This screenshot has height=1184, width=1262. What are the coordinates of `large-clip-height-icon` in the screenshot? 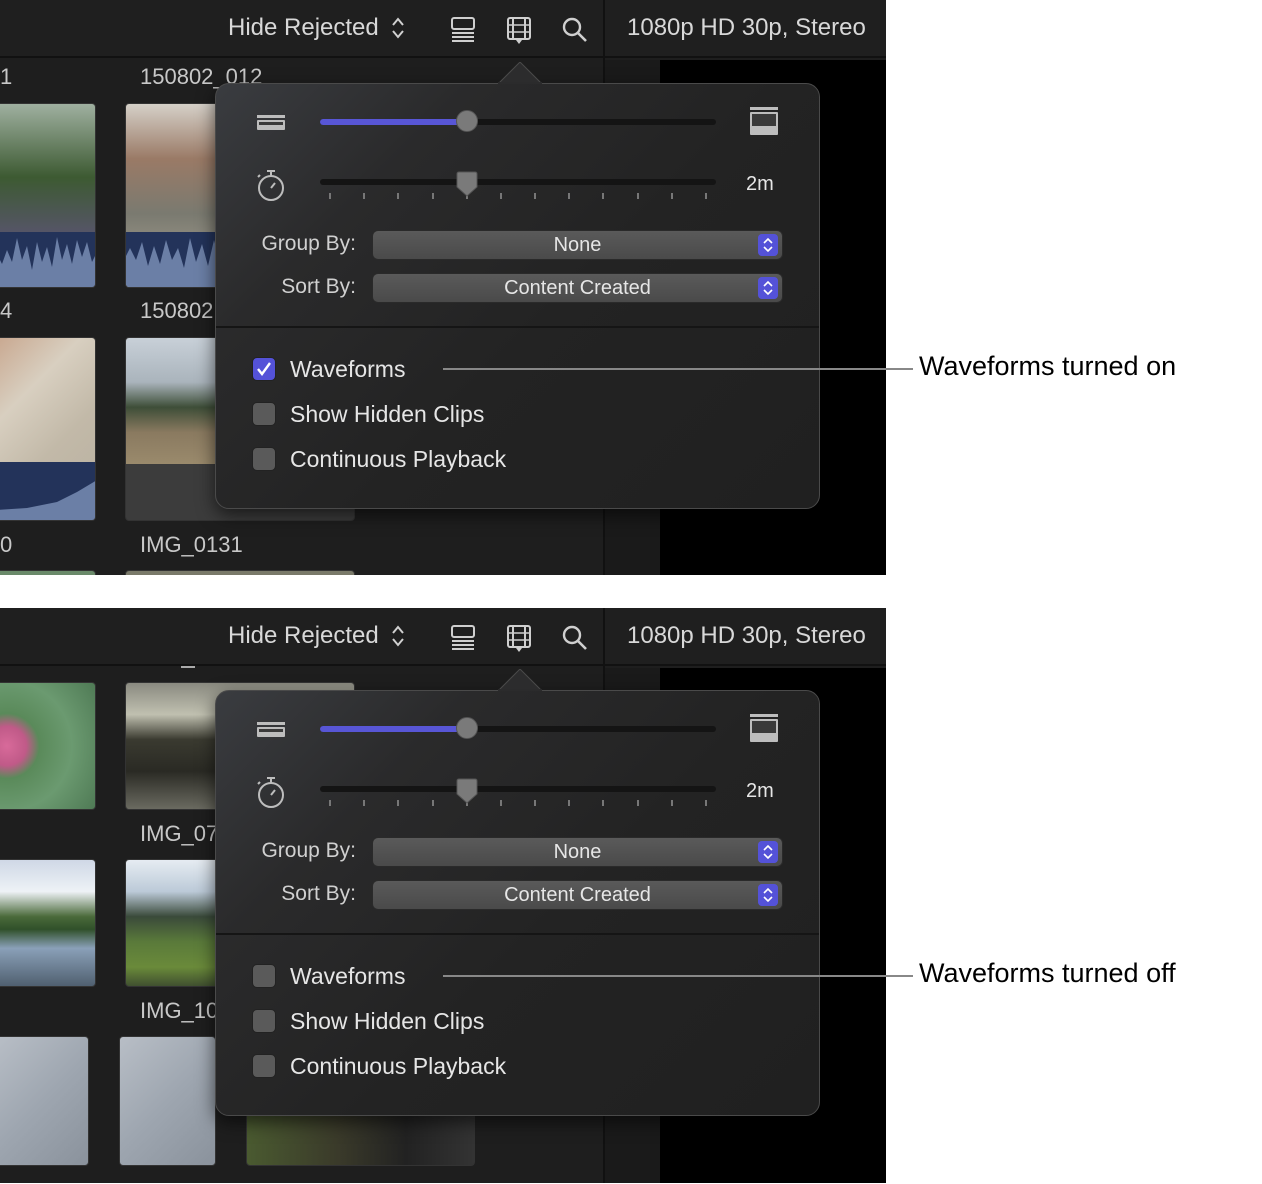 It's located at (764, 121).